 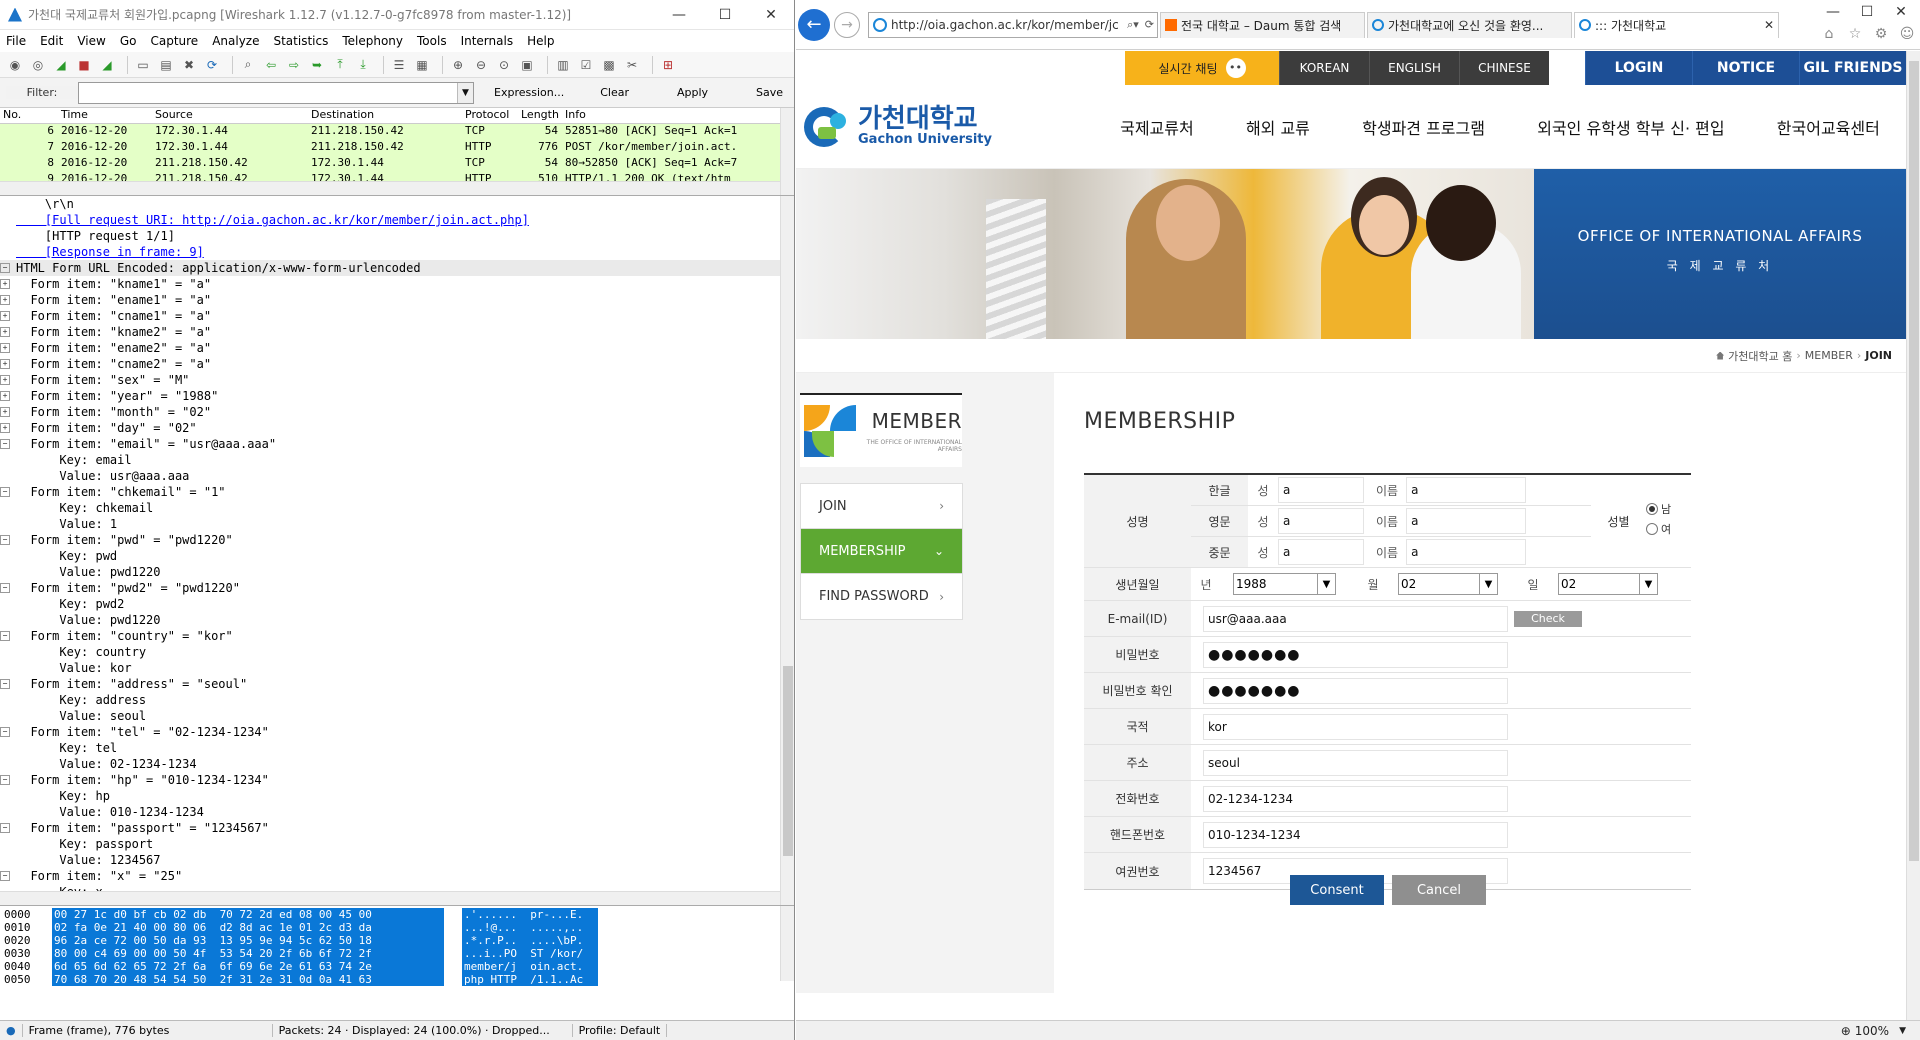 I want to click on detail-row: − Form item: "chkemail" = "1", so click(x=397, y=492).